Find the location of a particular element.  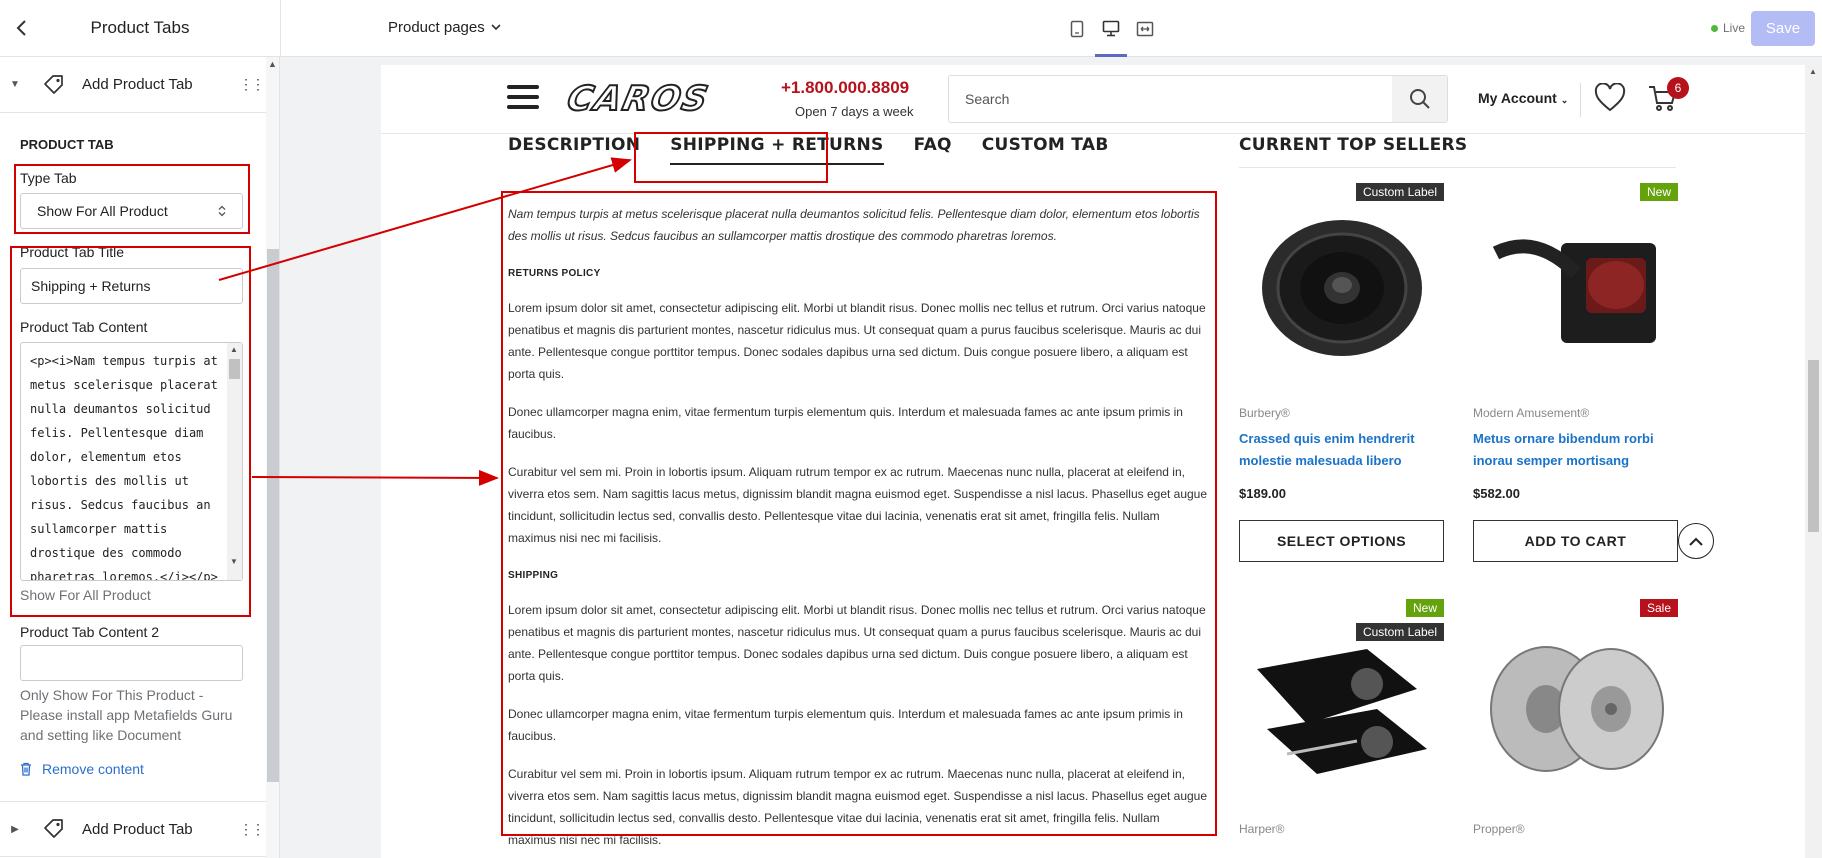

preview-scrollbar: ▲ is located at coordinates (1813, 461).